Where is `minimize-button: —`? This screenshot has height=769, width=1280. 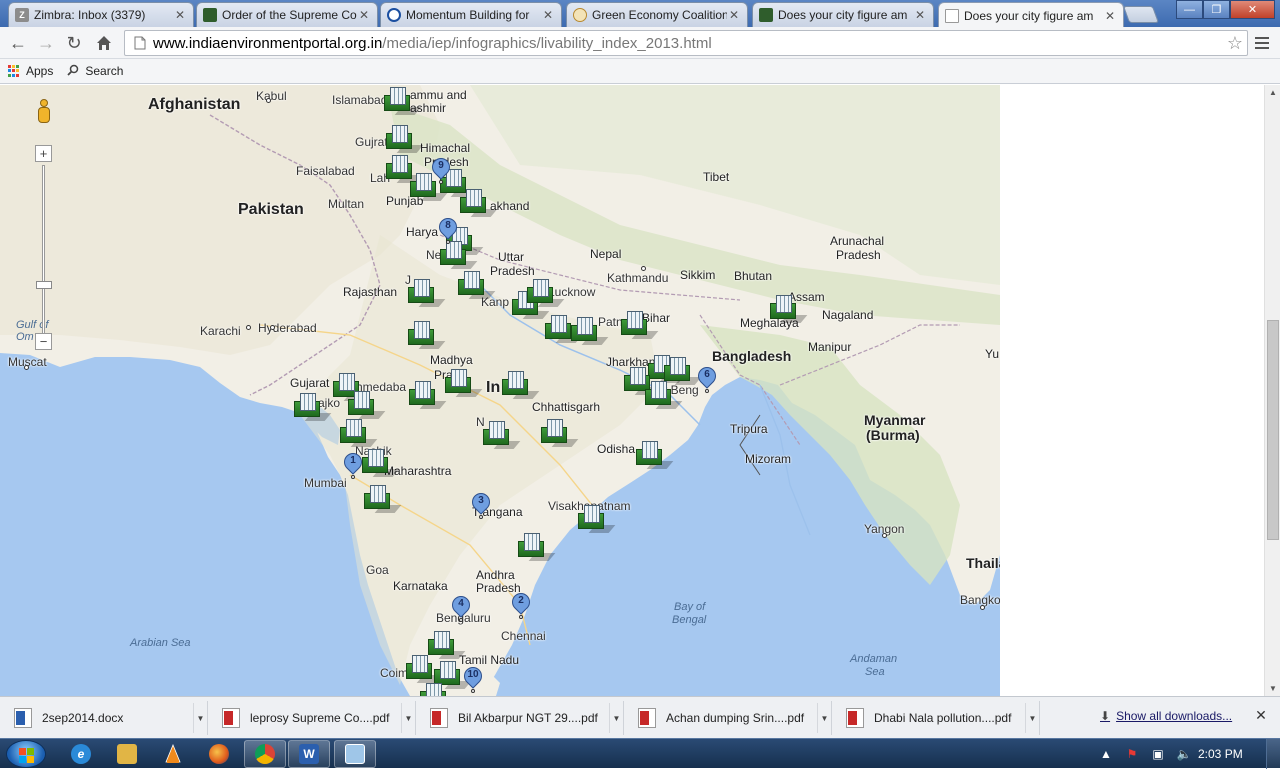 minimize-button: — is located at coordinates (1189, 9).